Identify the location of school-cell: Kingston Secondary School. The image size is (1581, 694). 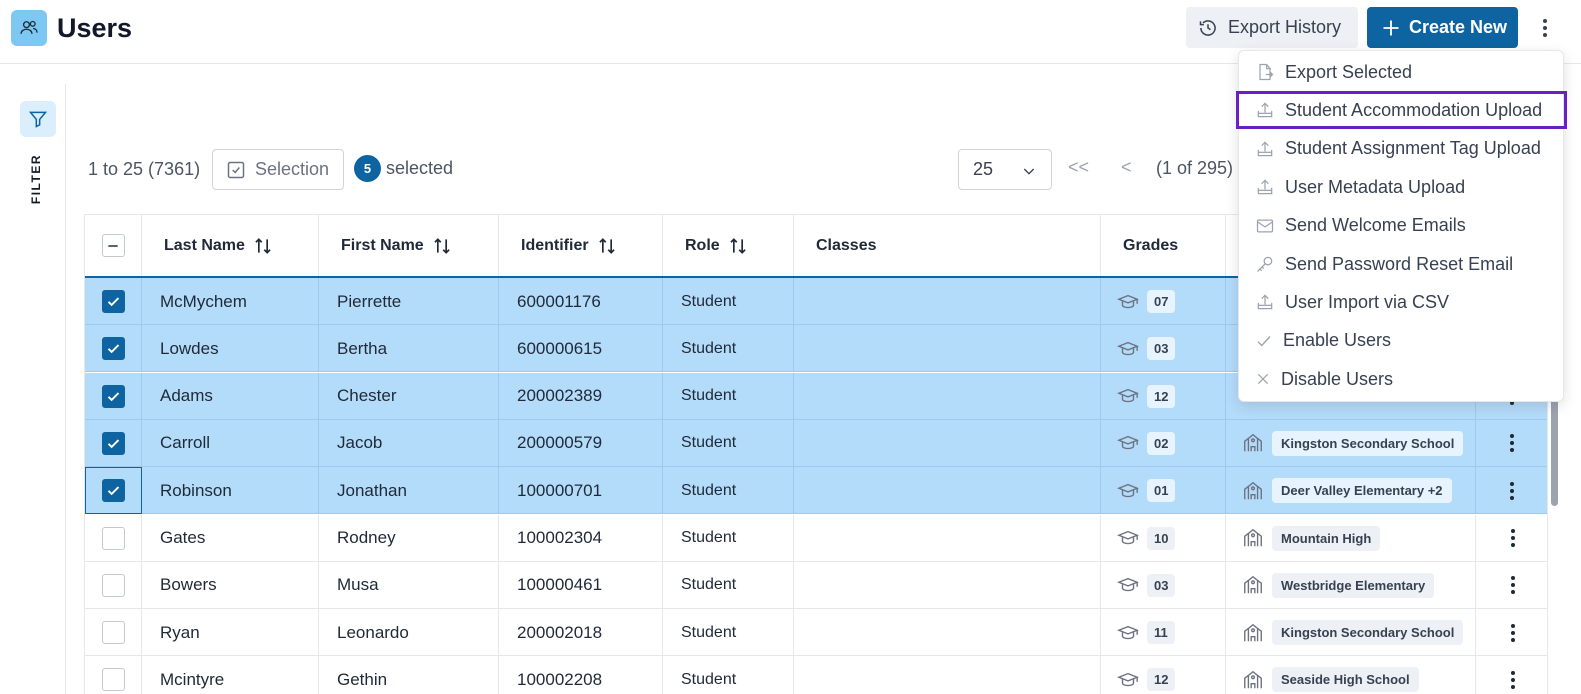
(1351, 633).